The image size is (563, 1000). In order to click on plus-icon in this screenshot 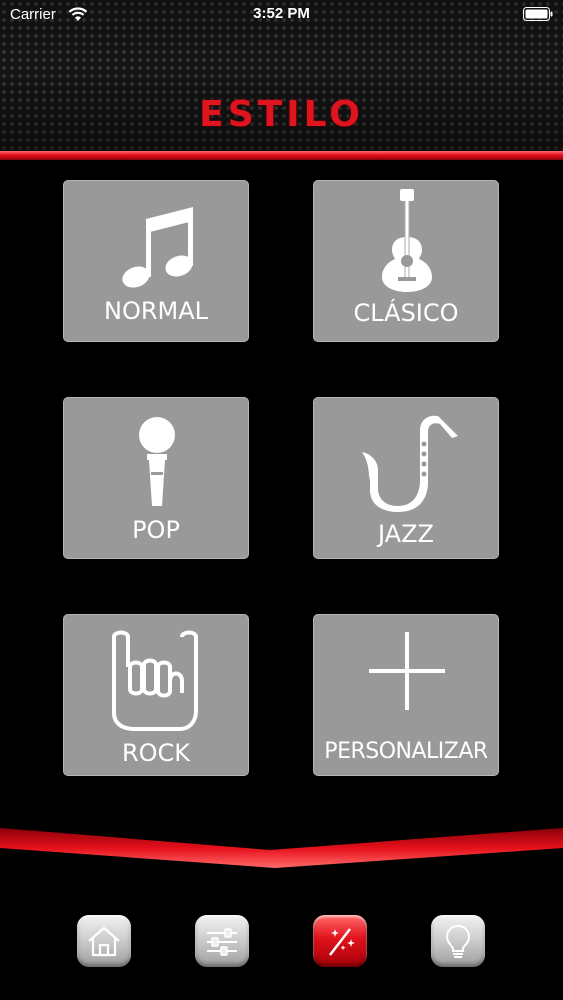, I will do `click(407, 671)`.